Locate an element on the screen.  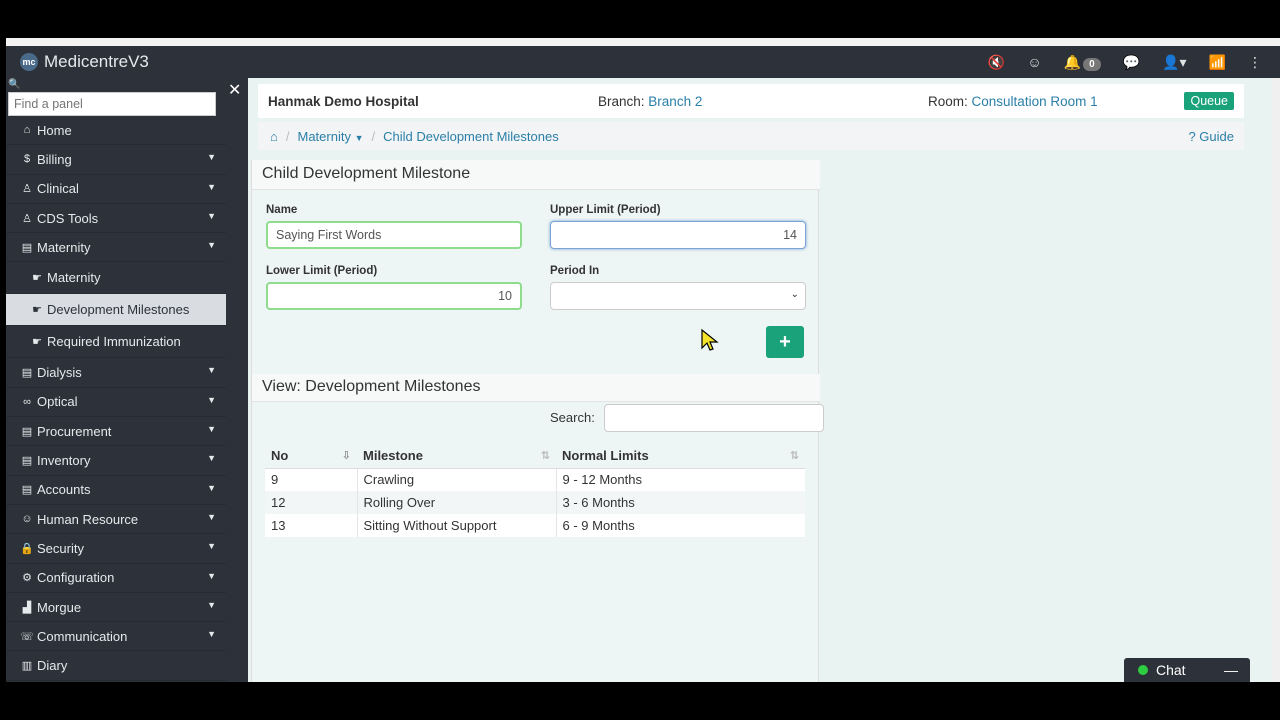
user-status-icon: ☺ is located at coordinates (1034, 62).